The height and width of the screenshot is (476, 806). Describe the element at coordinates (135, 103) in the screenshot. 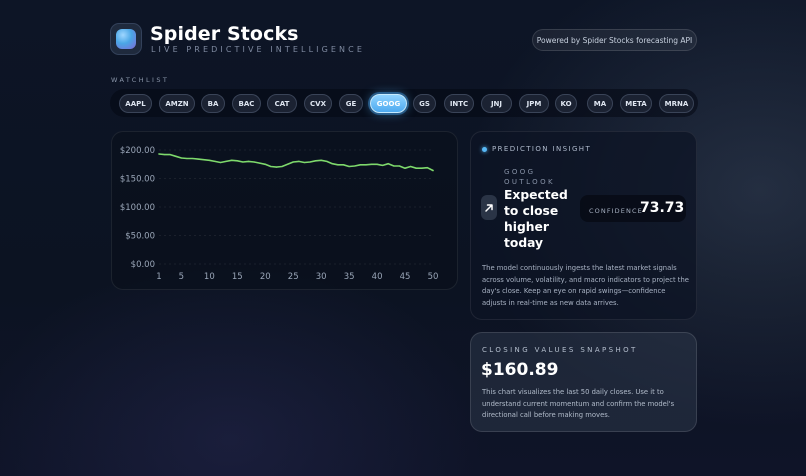

I see `ticker-aapl: AAPL` at that location.